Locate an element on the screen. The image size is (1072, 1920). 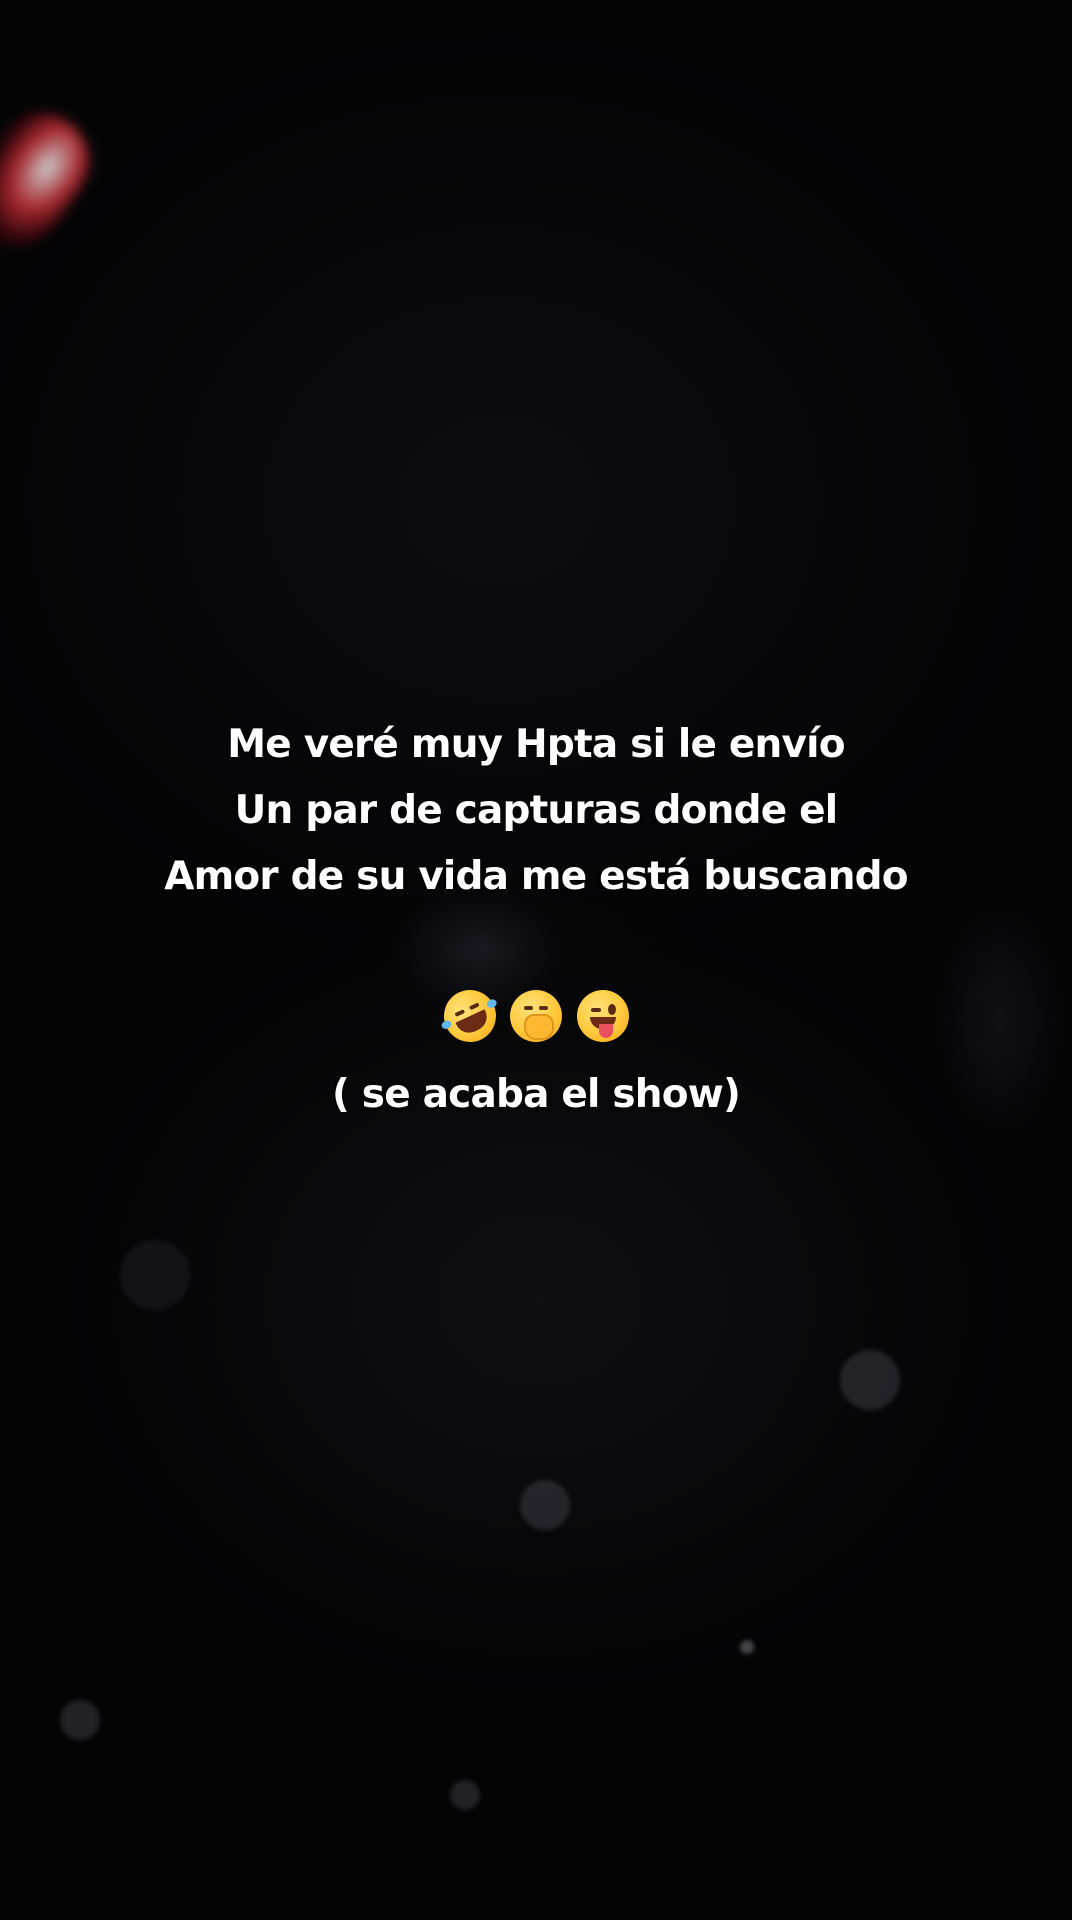
face-with-hand-over-mouth-icon is located at coordinates (536, 1015).